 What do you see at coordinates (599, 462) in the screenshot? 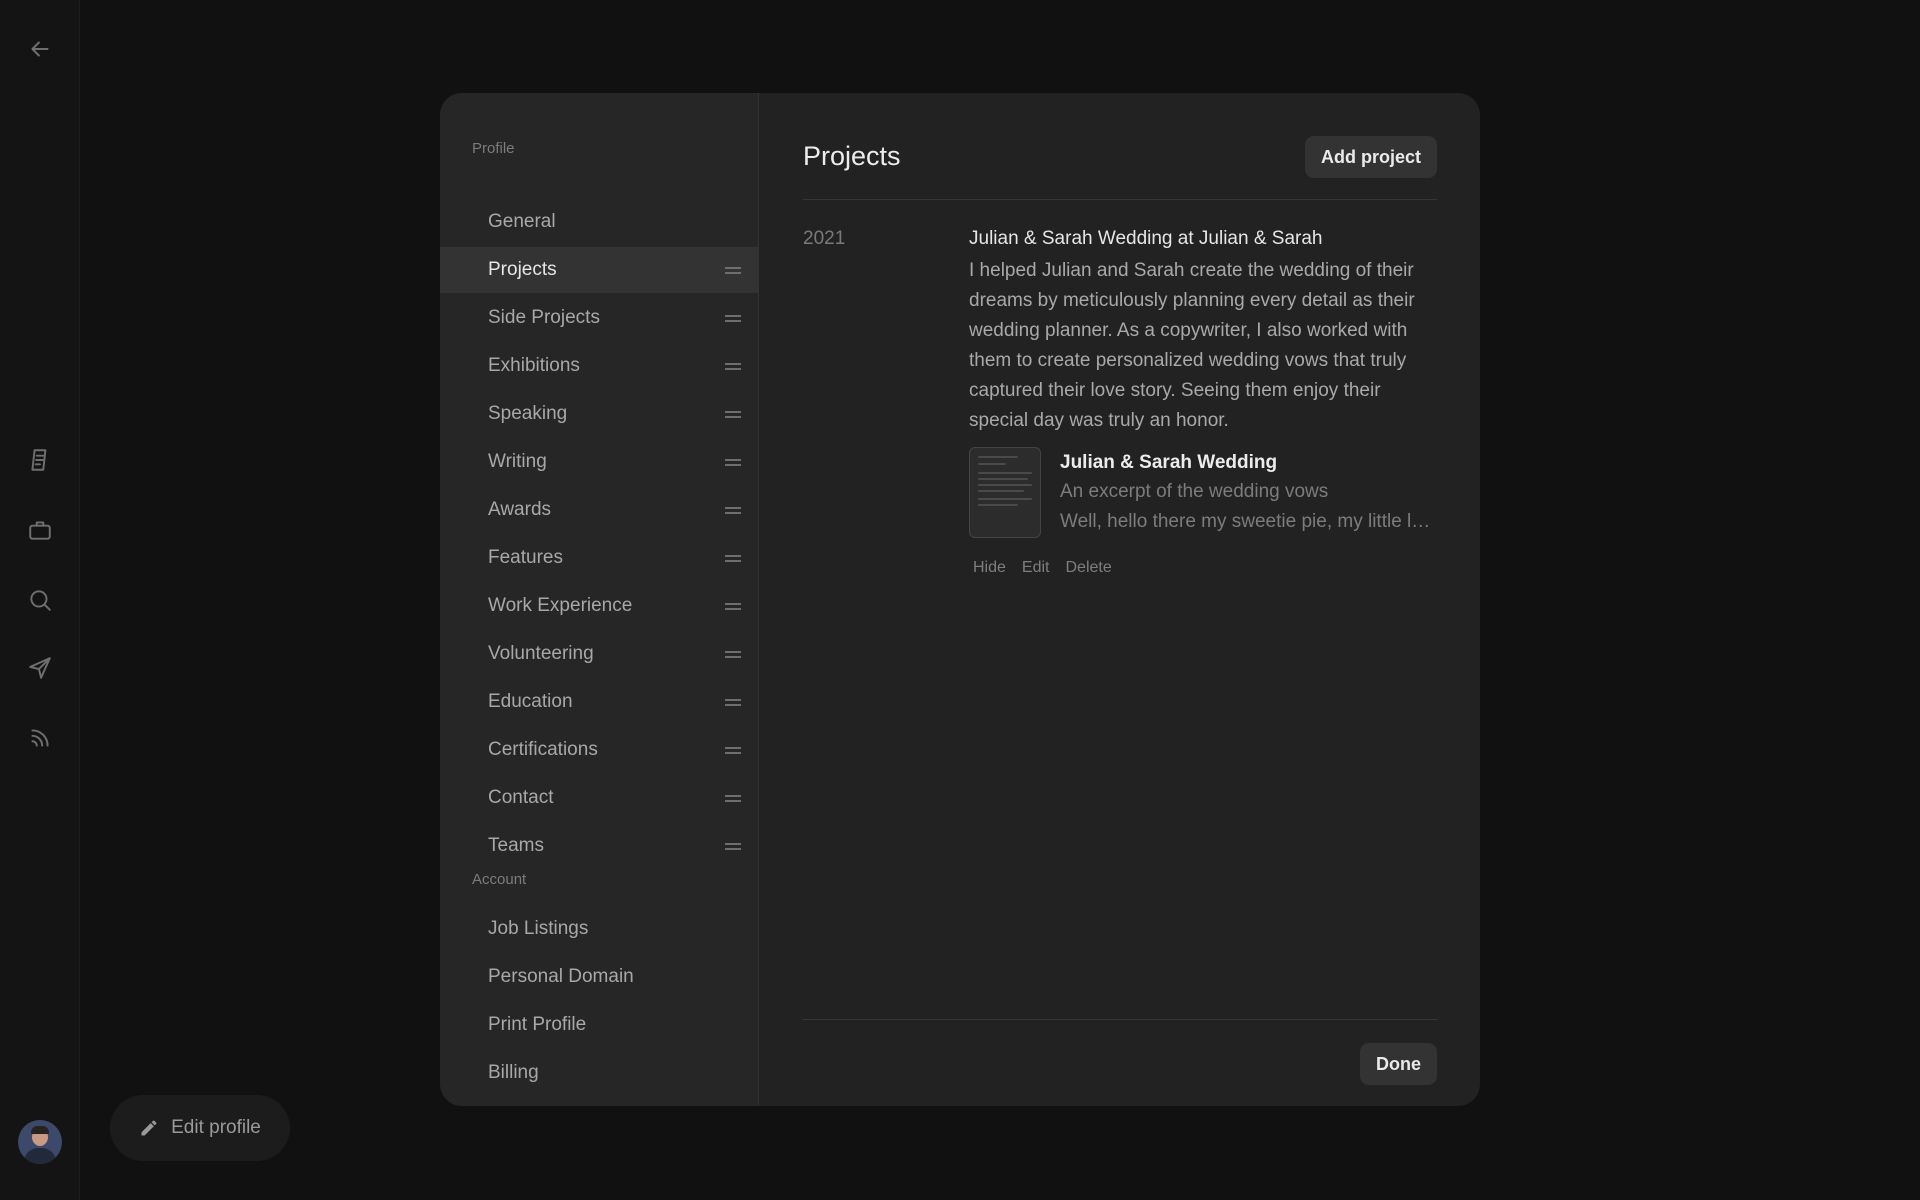
I see `sidebar-item-writing: Writing` at bounding box center [599, 462].